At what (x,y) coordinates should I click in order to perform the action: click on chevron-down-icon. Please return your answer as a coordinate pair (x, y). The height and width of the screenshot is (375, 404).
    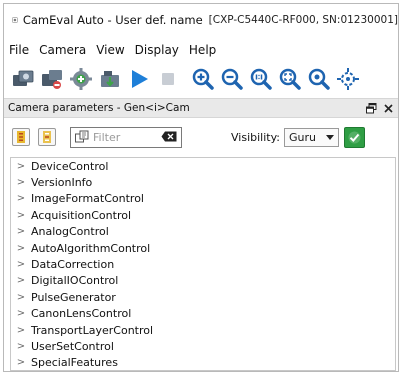
    Looking at the image, I should click on (330, 137).